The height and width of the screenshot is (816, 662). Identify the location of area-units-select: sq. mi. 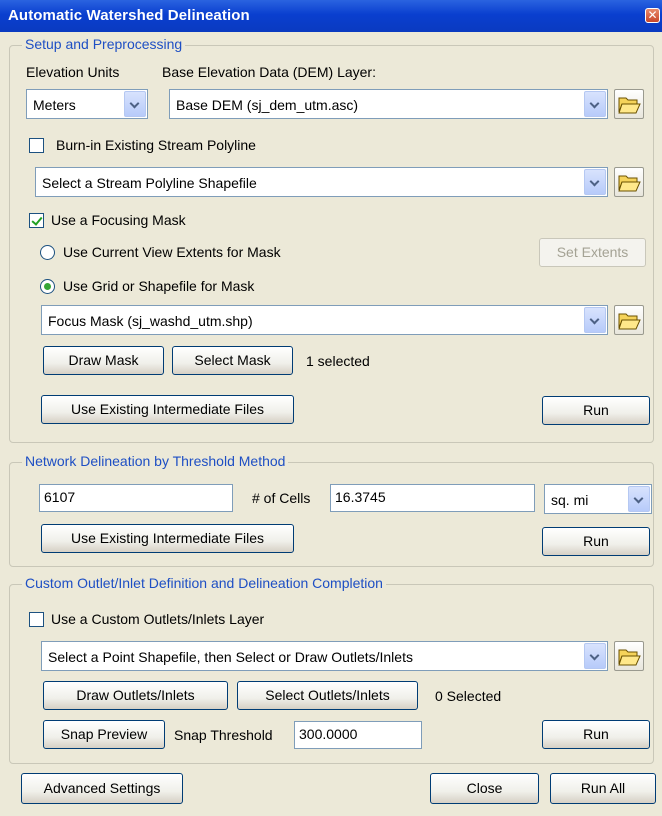
(598, 499).